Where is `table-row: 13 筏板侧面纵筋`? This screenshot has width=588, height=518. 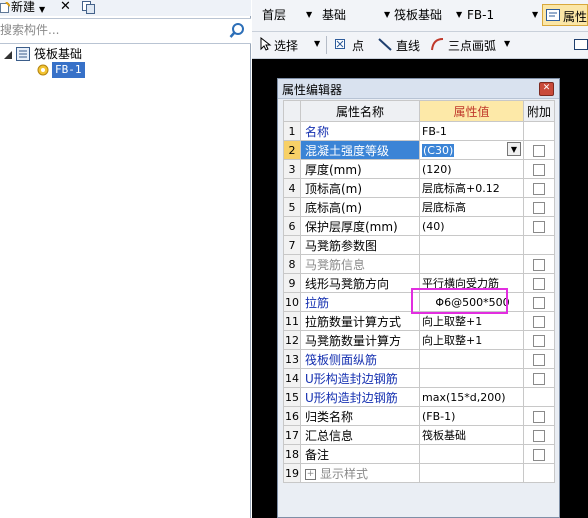
table-row: 13 筏板侧面纵筋 is located at coordinates (419, 359).